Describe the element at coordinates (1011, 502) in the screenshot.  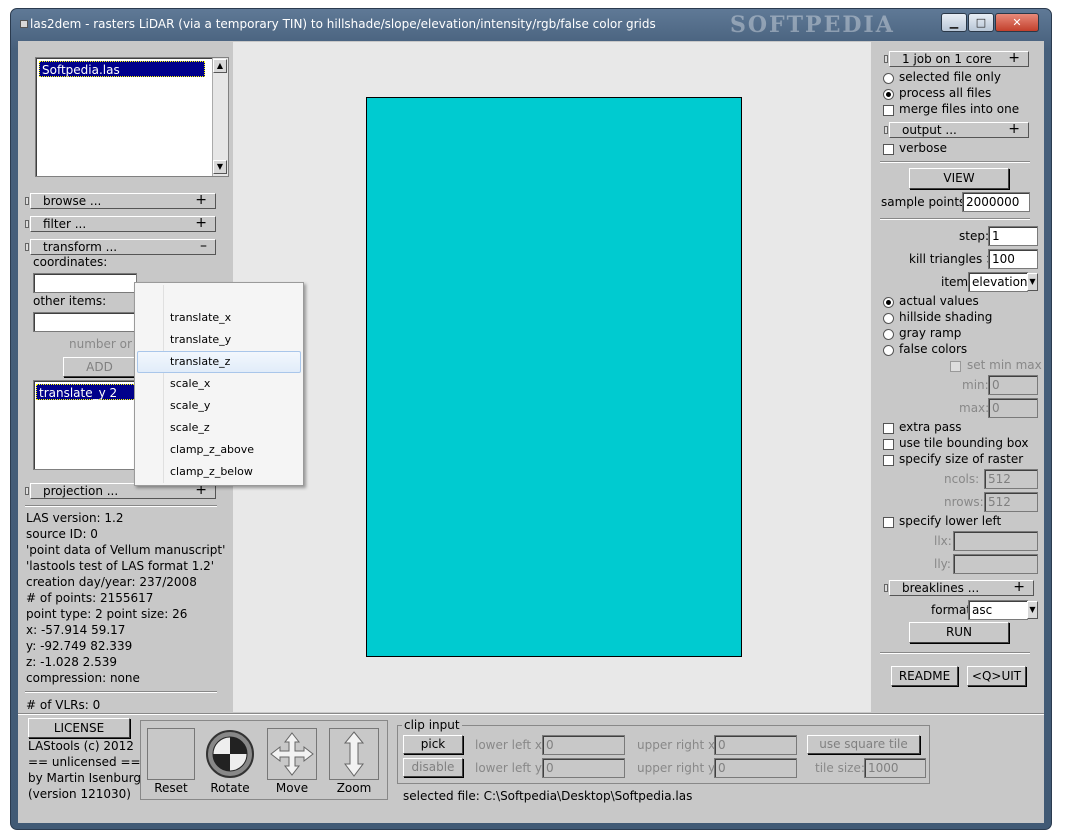
I see `nrows-input: 512` at that location.